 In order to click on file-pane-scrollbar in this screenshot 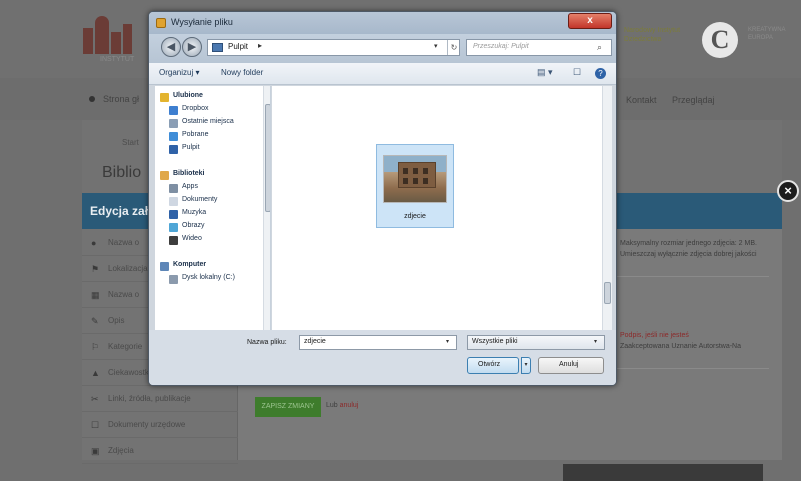, I will do `click(607, 208)`.